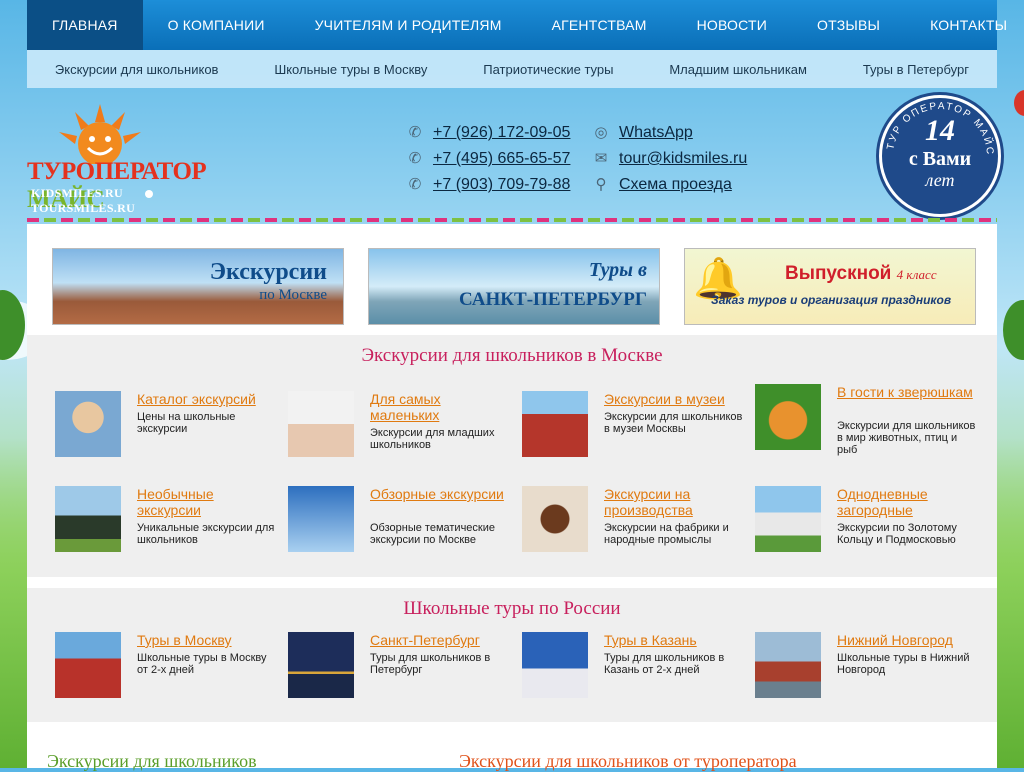 This screenshot has width=1024, height=772. Describe the element at coordinates (617, 270) in the screenshot. I see `banner-title: Туры в` at that location.